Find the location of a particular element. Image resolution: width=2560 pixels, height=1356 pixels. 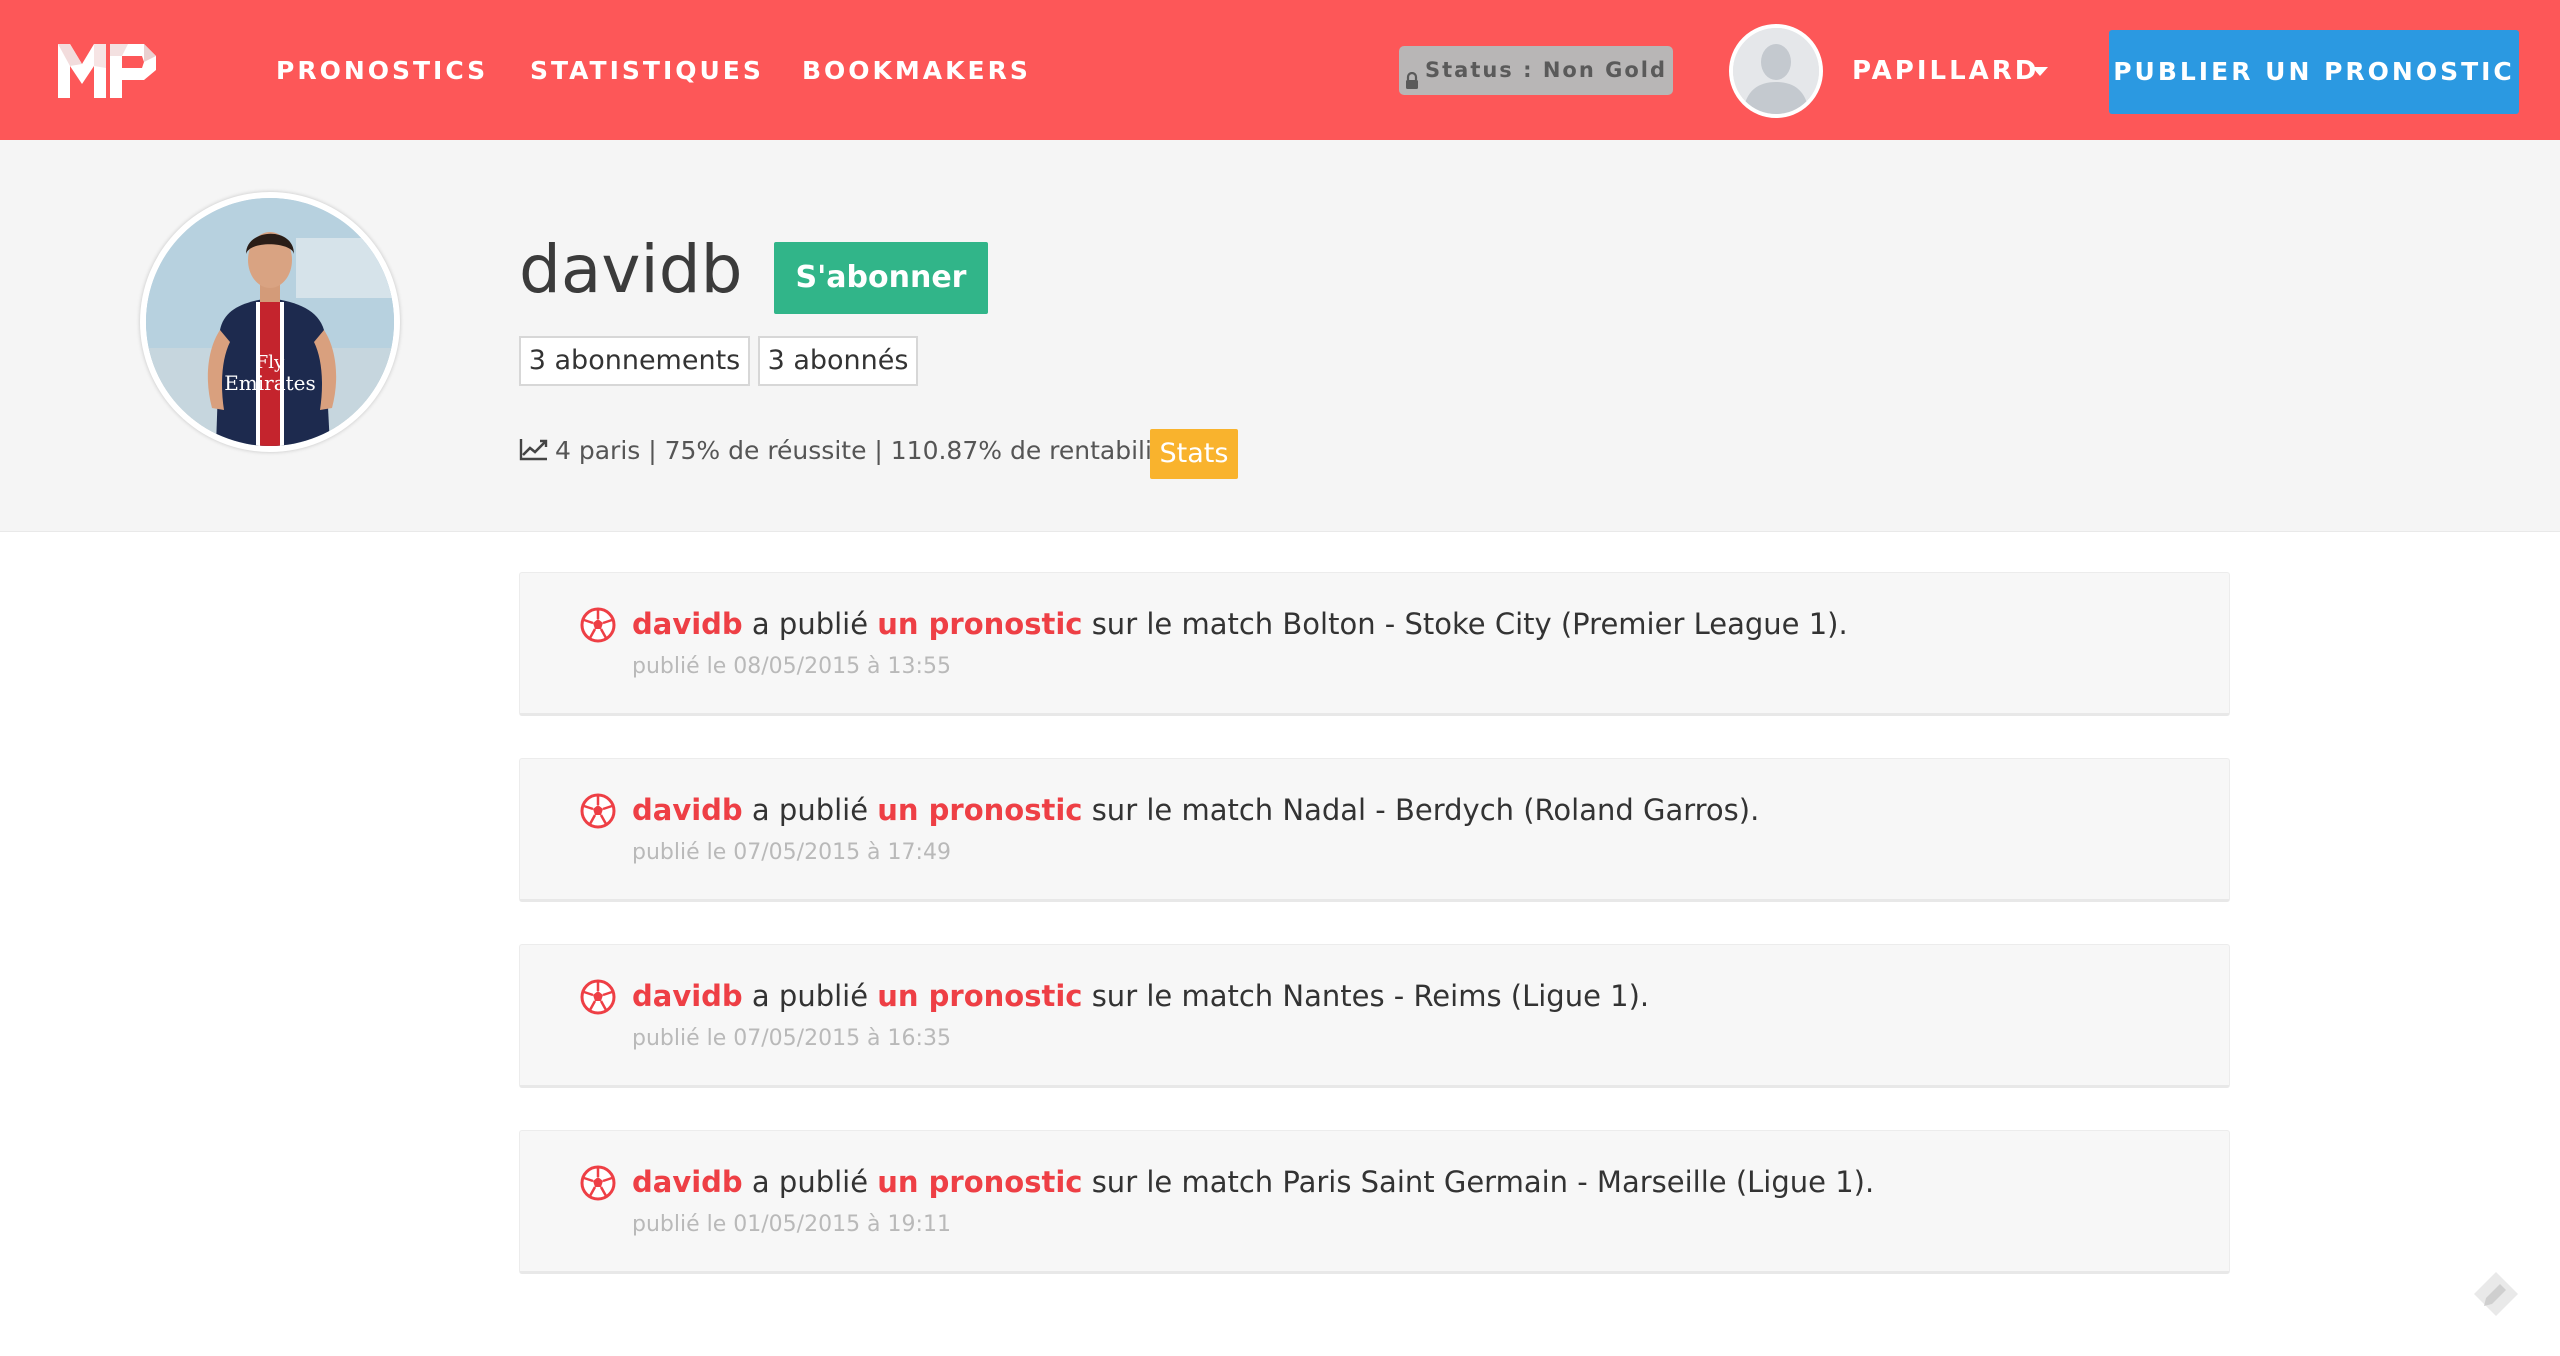

subscribe-button: S'abonner is located at coordinates (881, 278).